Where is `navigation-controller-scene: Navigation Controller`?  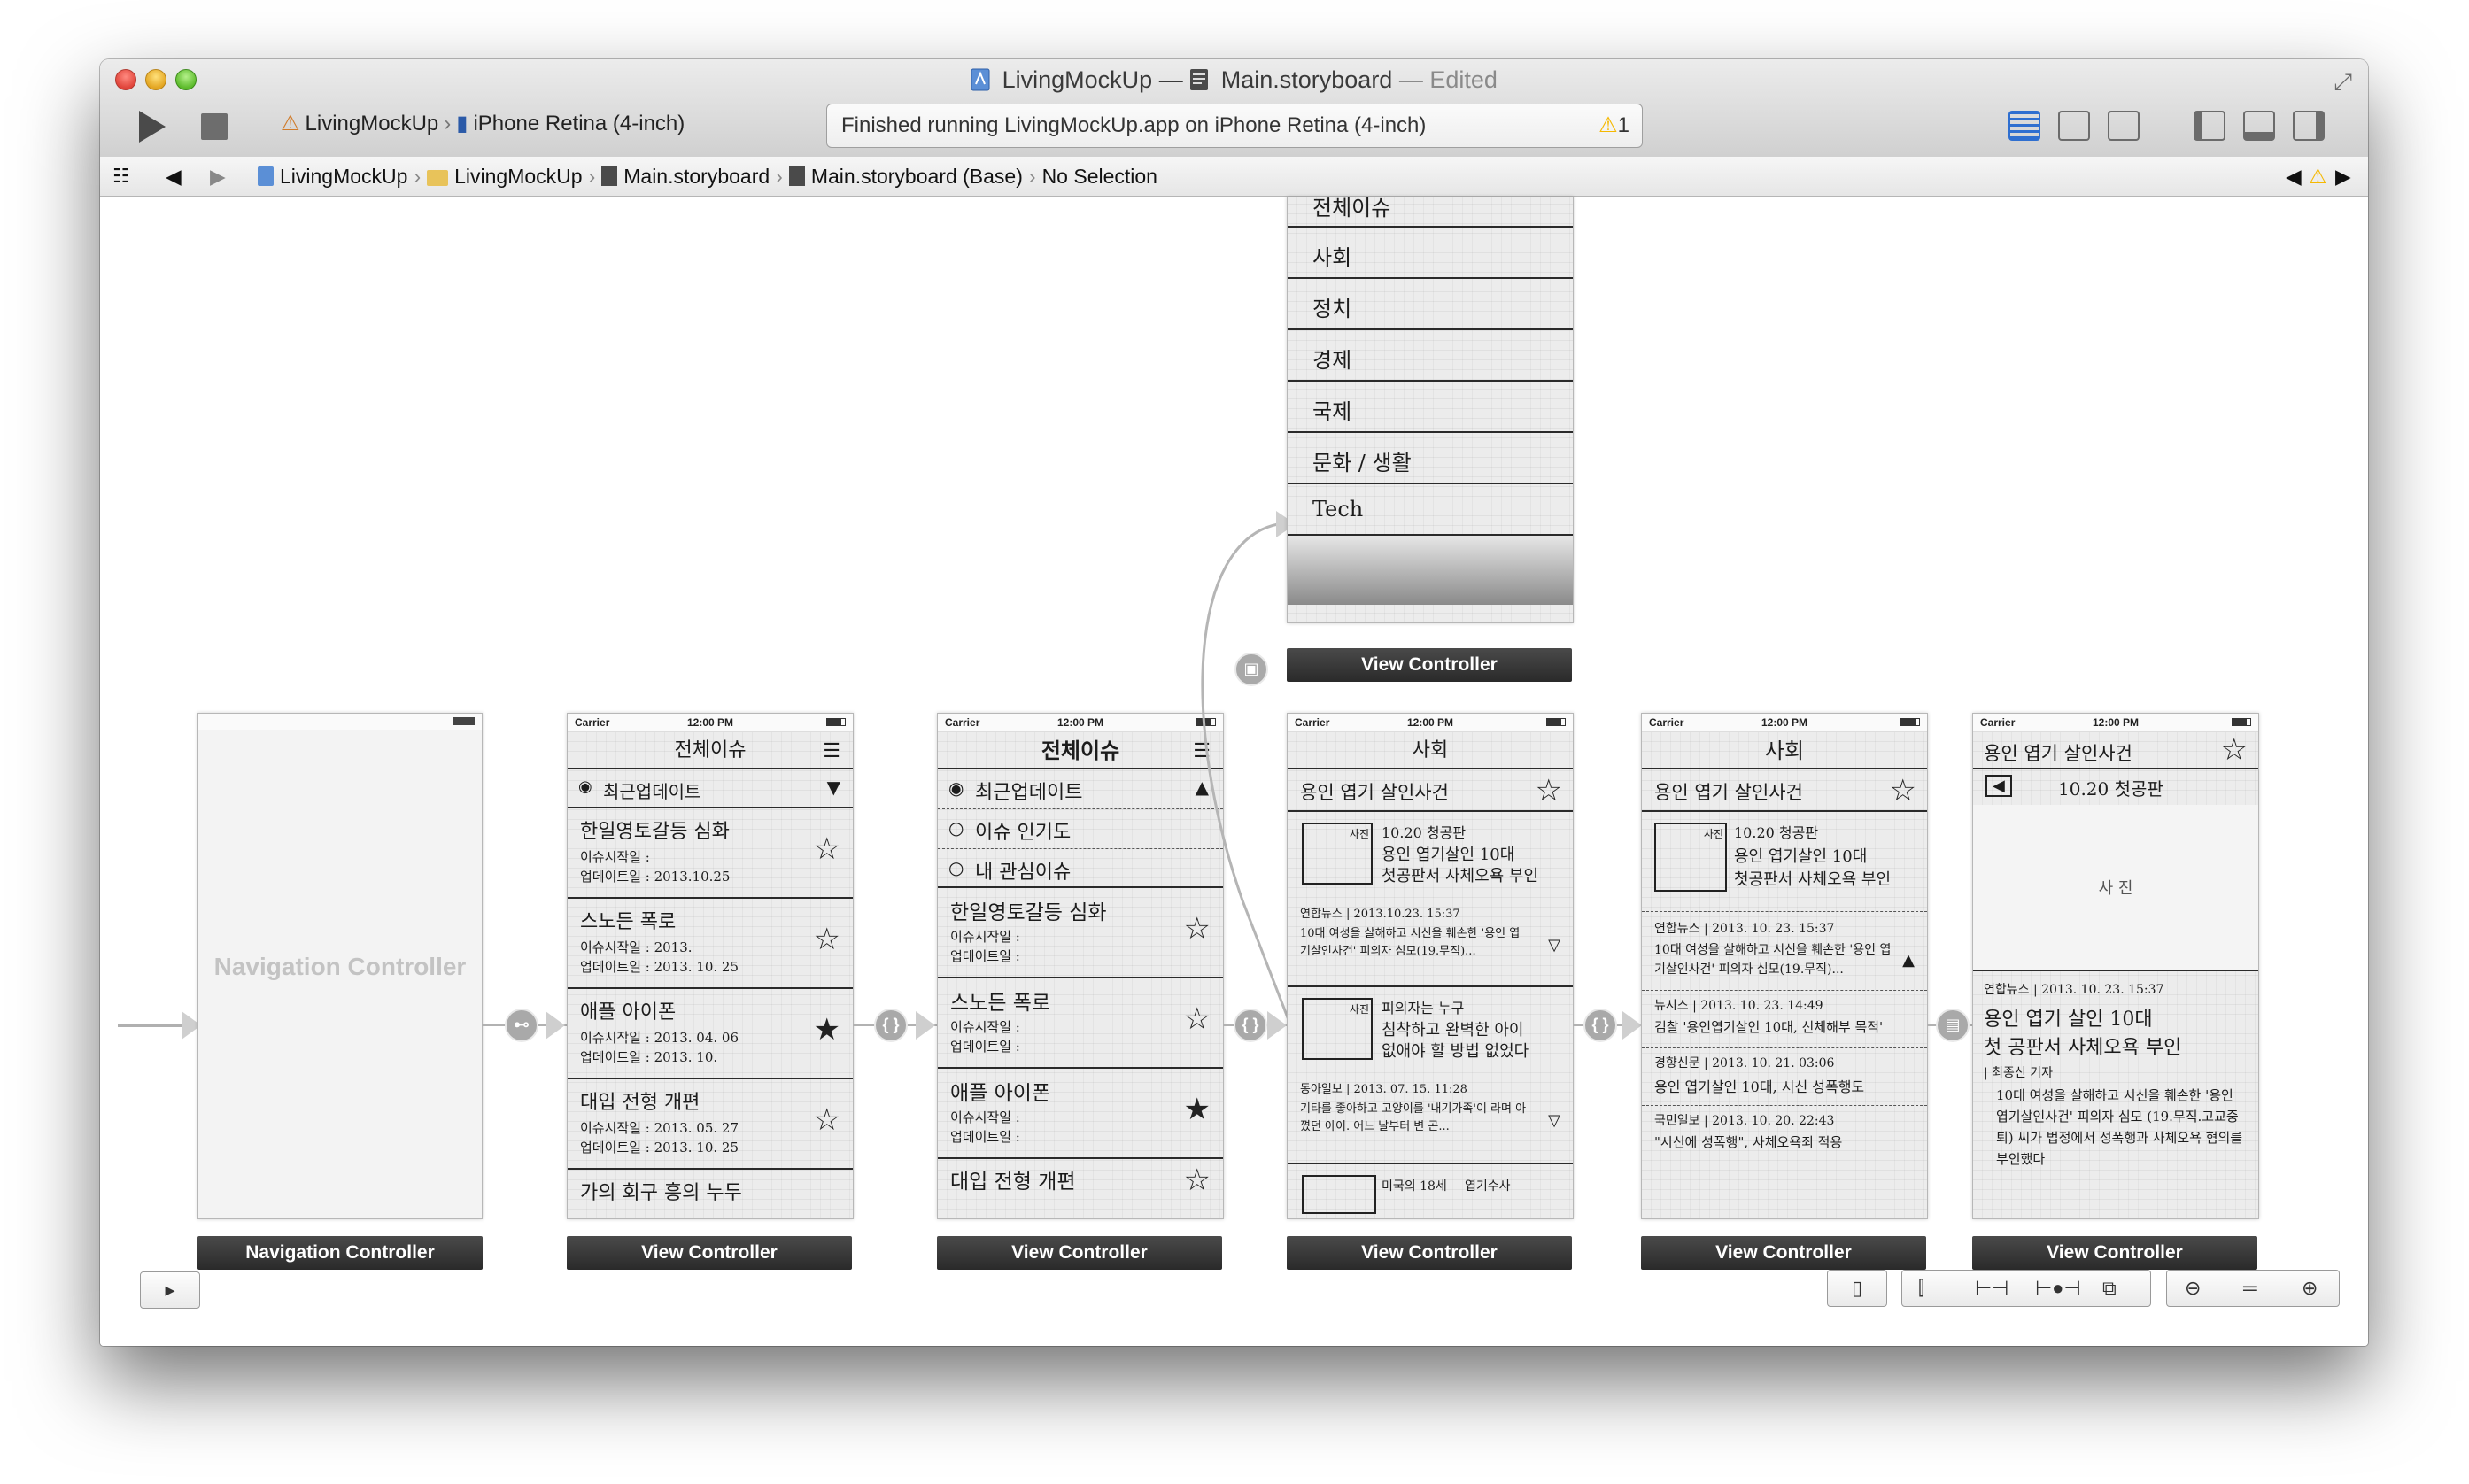
navigation-controller-scene: Navigation Controller is located at coordinates (340, 966).